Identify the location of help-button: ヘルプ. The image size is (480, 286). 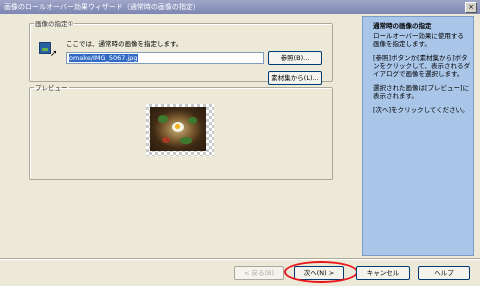
(444, 273).